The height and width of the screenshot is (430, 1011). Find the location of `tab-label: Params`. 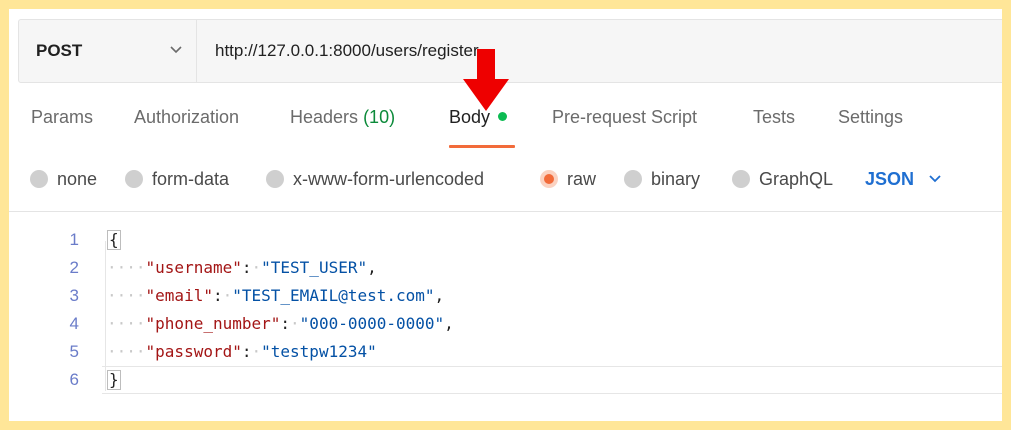

tab-label: Params is located at coordinates (62, 117).